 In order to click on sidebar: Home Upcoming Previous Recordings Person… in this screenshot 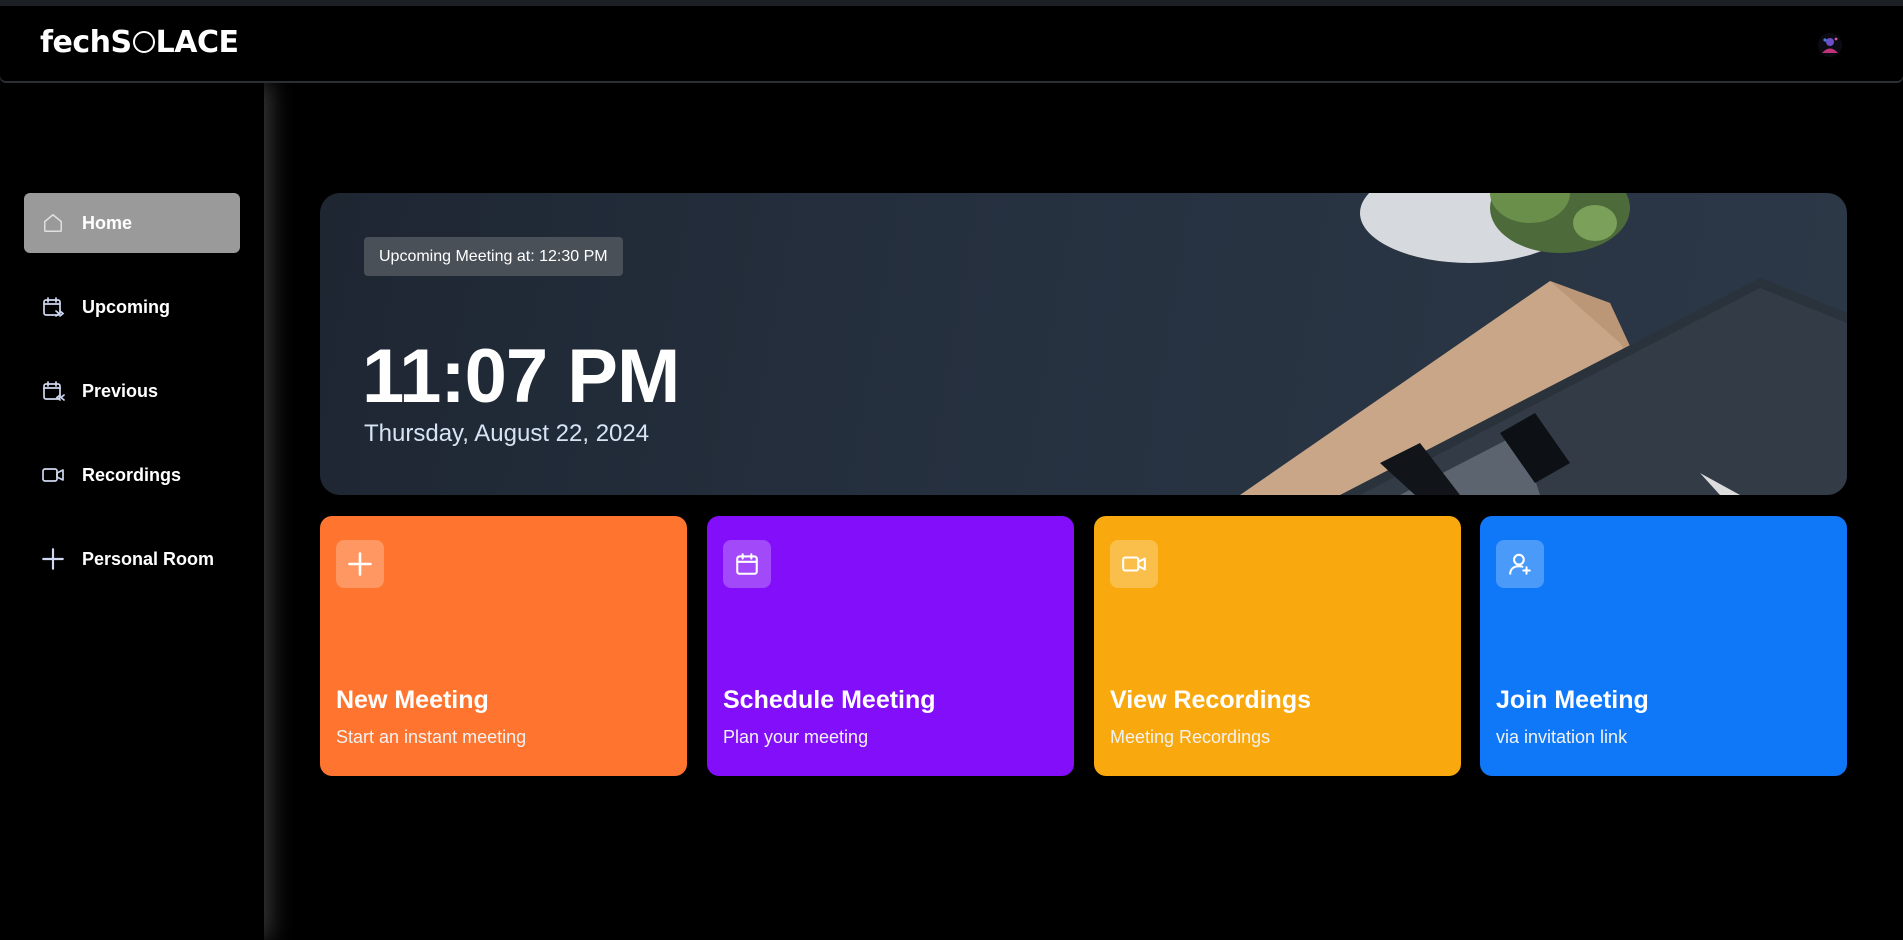, I will do `click(132, 510)`.